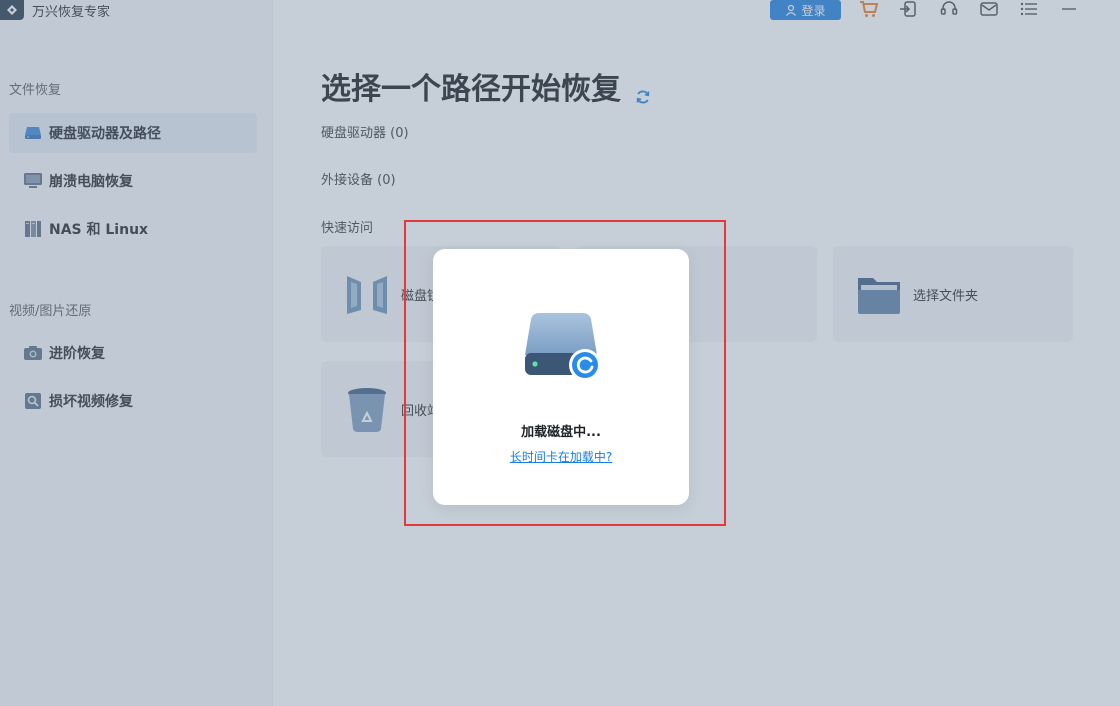  Describe the element at coordinates (561, 456) in the screenshot. I see `stuck-loading-link: 长时间卡在加载中?` at that location.